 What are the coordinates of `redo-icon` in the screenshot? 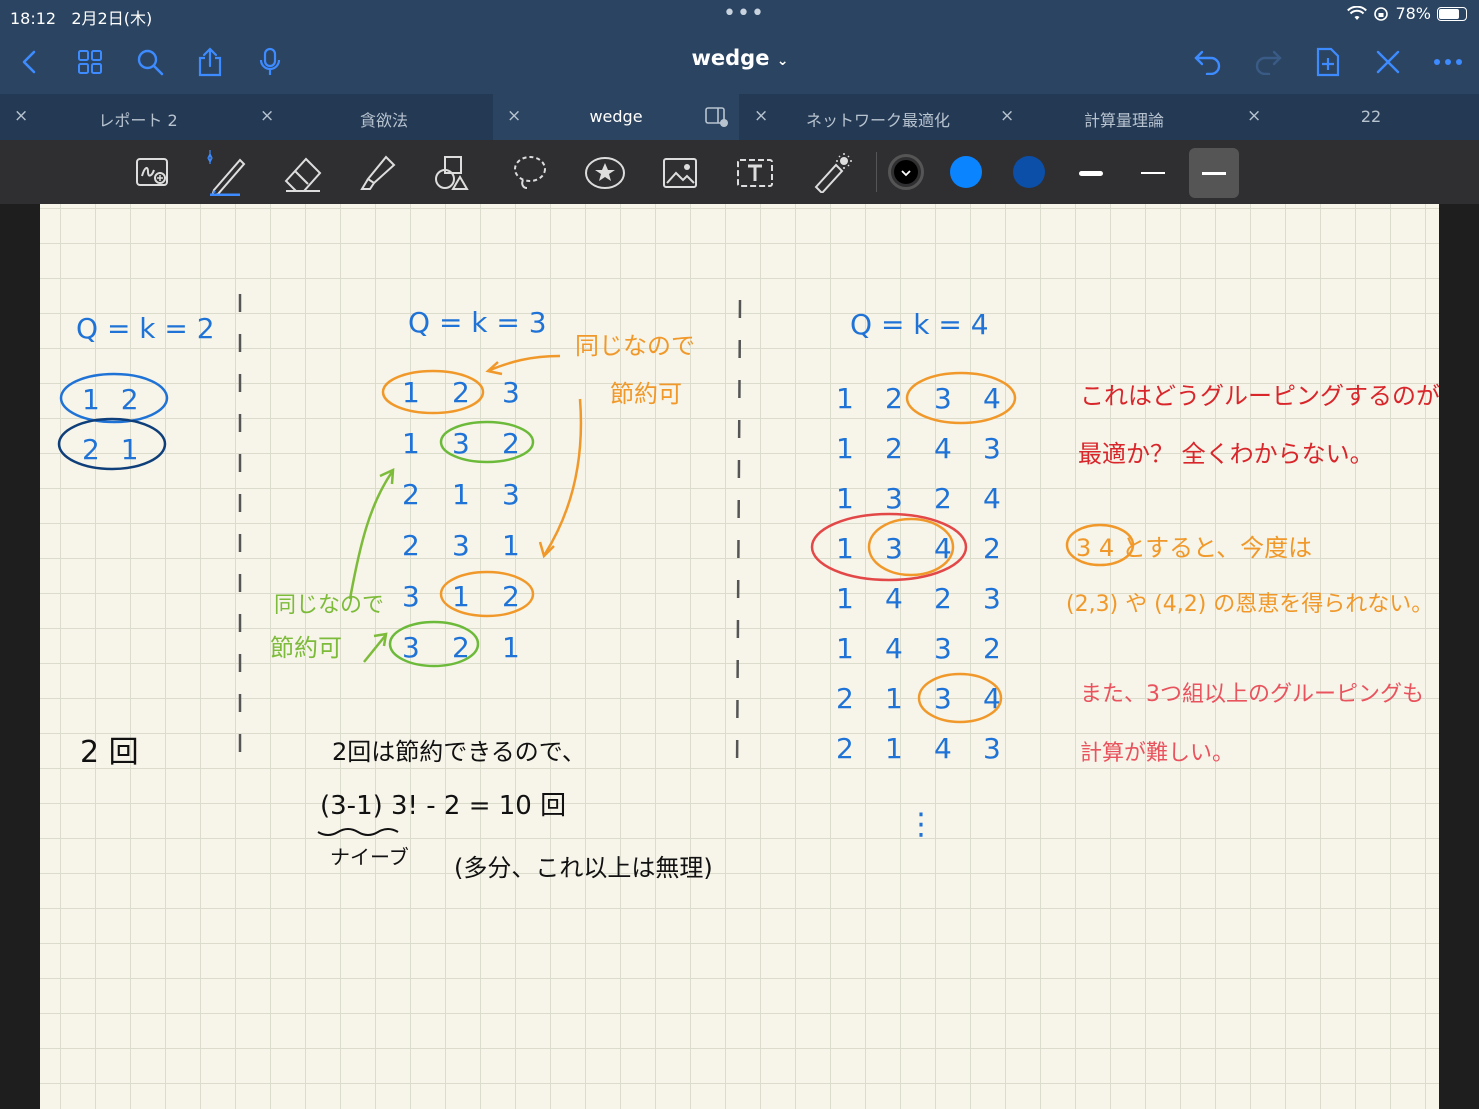 It's located at (1268, 62).